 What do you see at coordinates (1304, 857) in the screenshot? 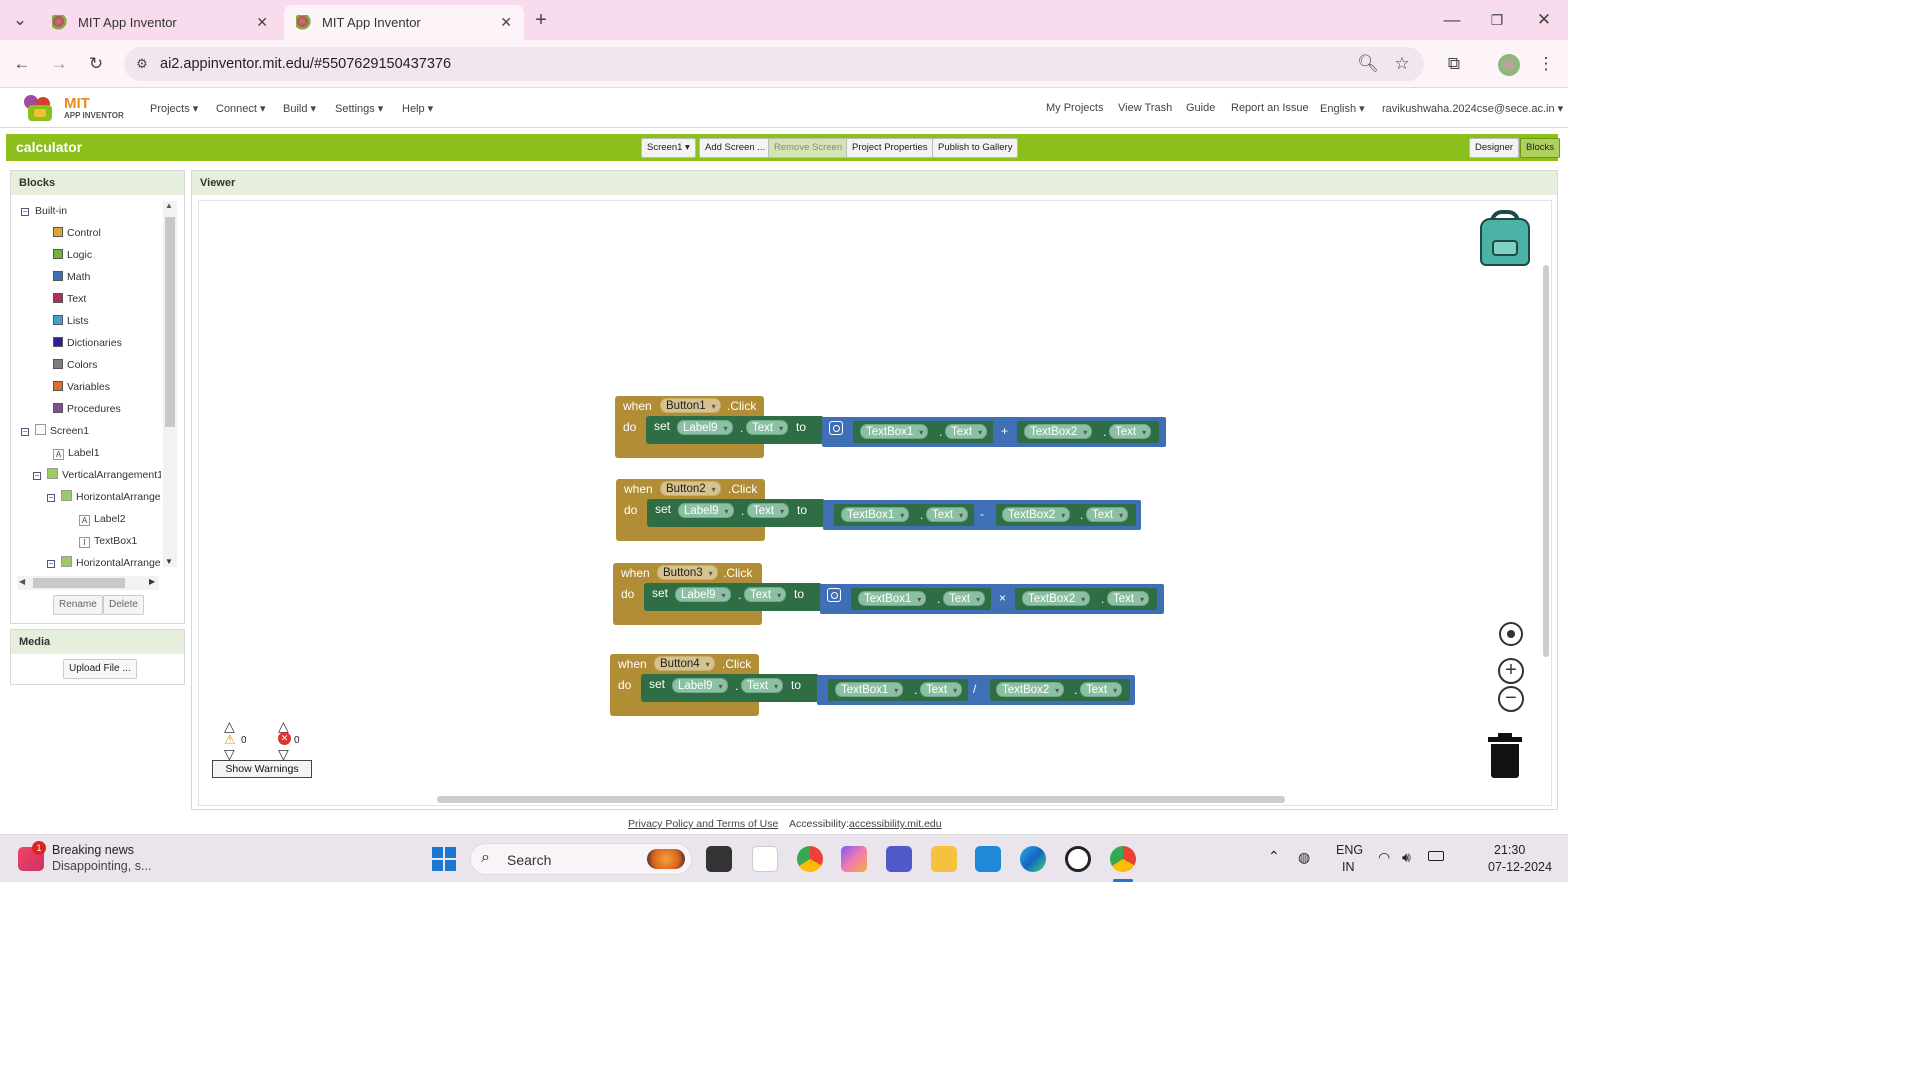
I see `network-status-icon: ◍` at bounding box center [1304, 857].